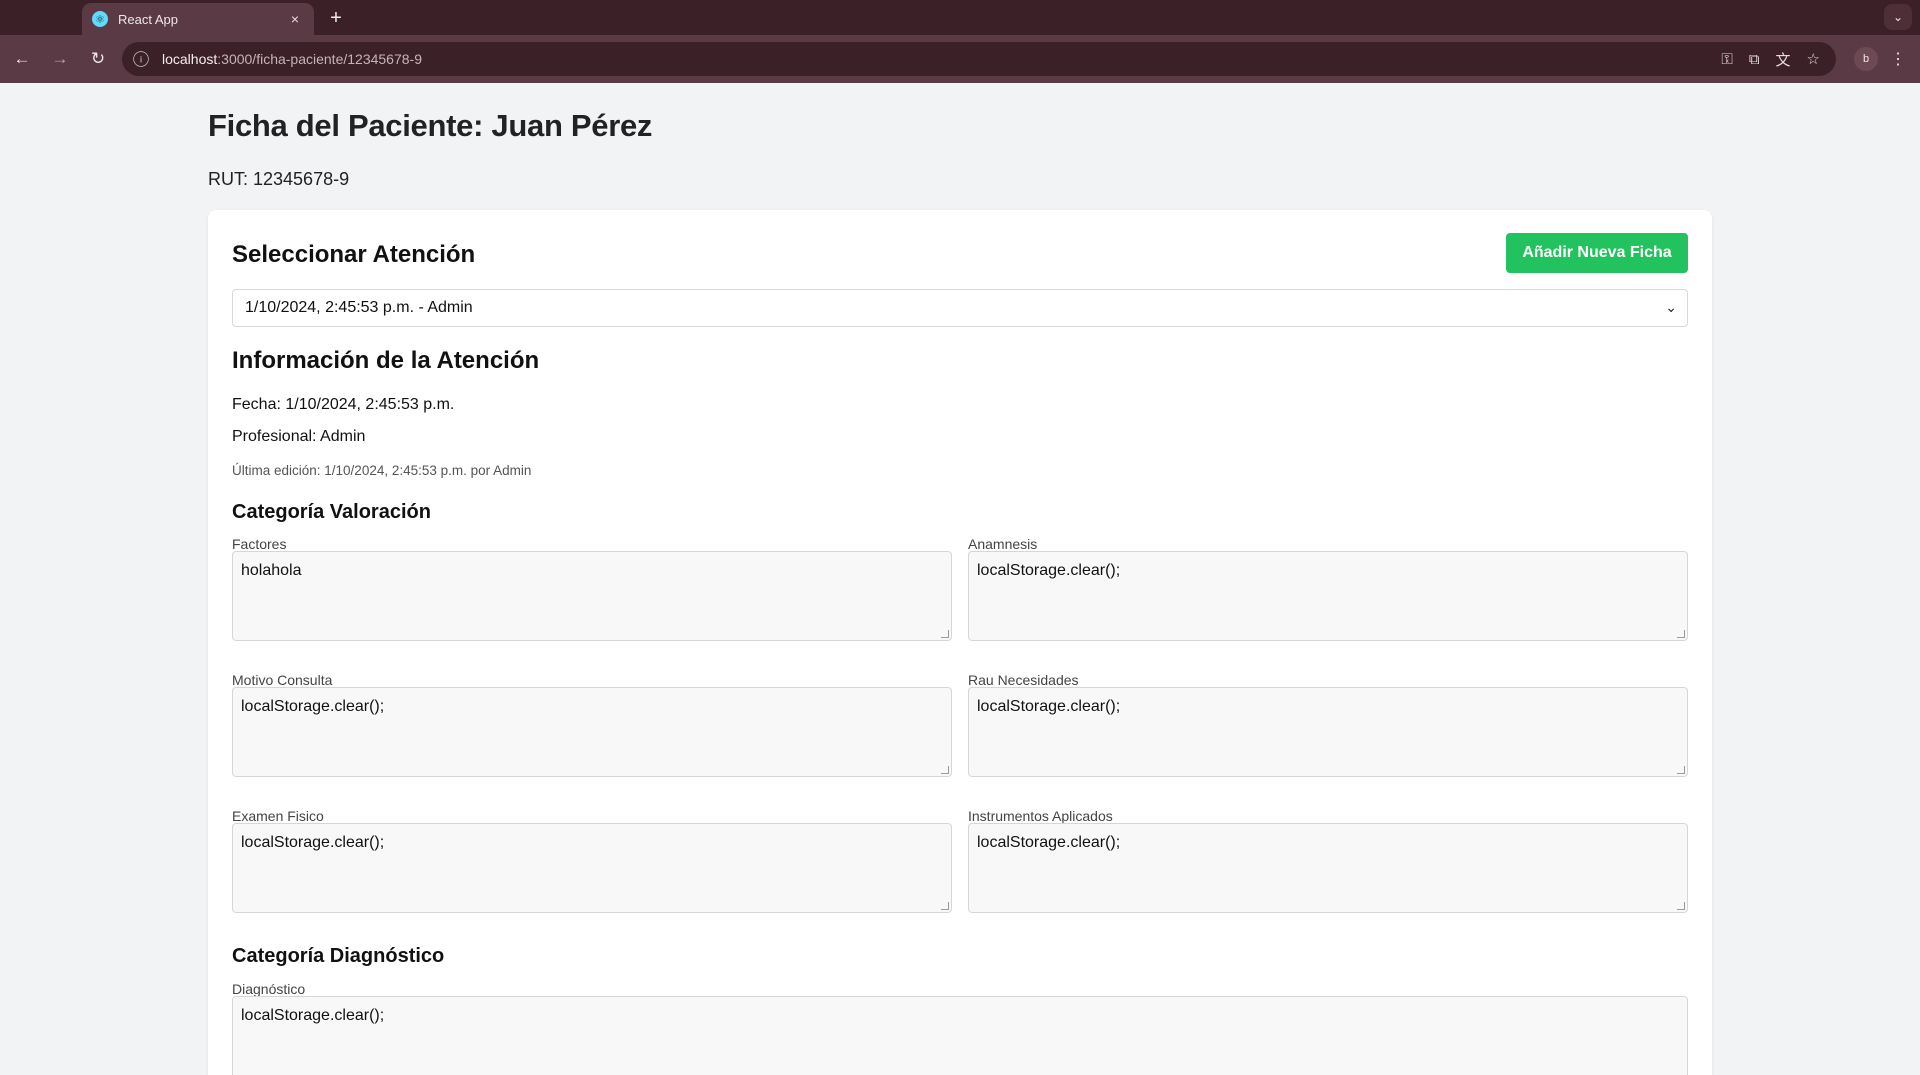 This screenshot has width=1920, height=1075. I want to click on rau-necesidades-textarea: localStorage.clear();, so click(1328, 732).